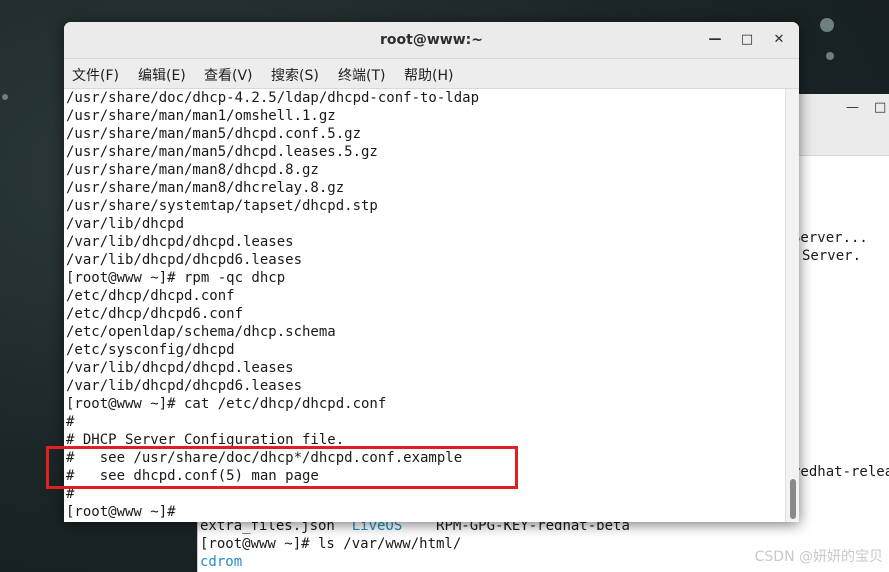 The width and height of the screenshot is (889, 572). What do you see at coordinates (331, 544) in the screenshot?
I see `background-terminal-line: [root@www ~]# ls /var/www/html/` at bounding box center [331, 544].